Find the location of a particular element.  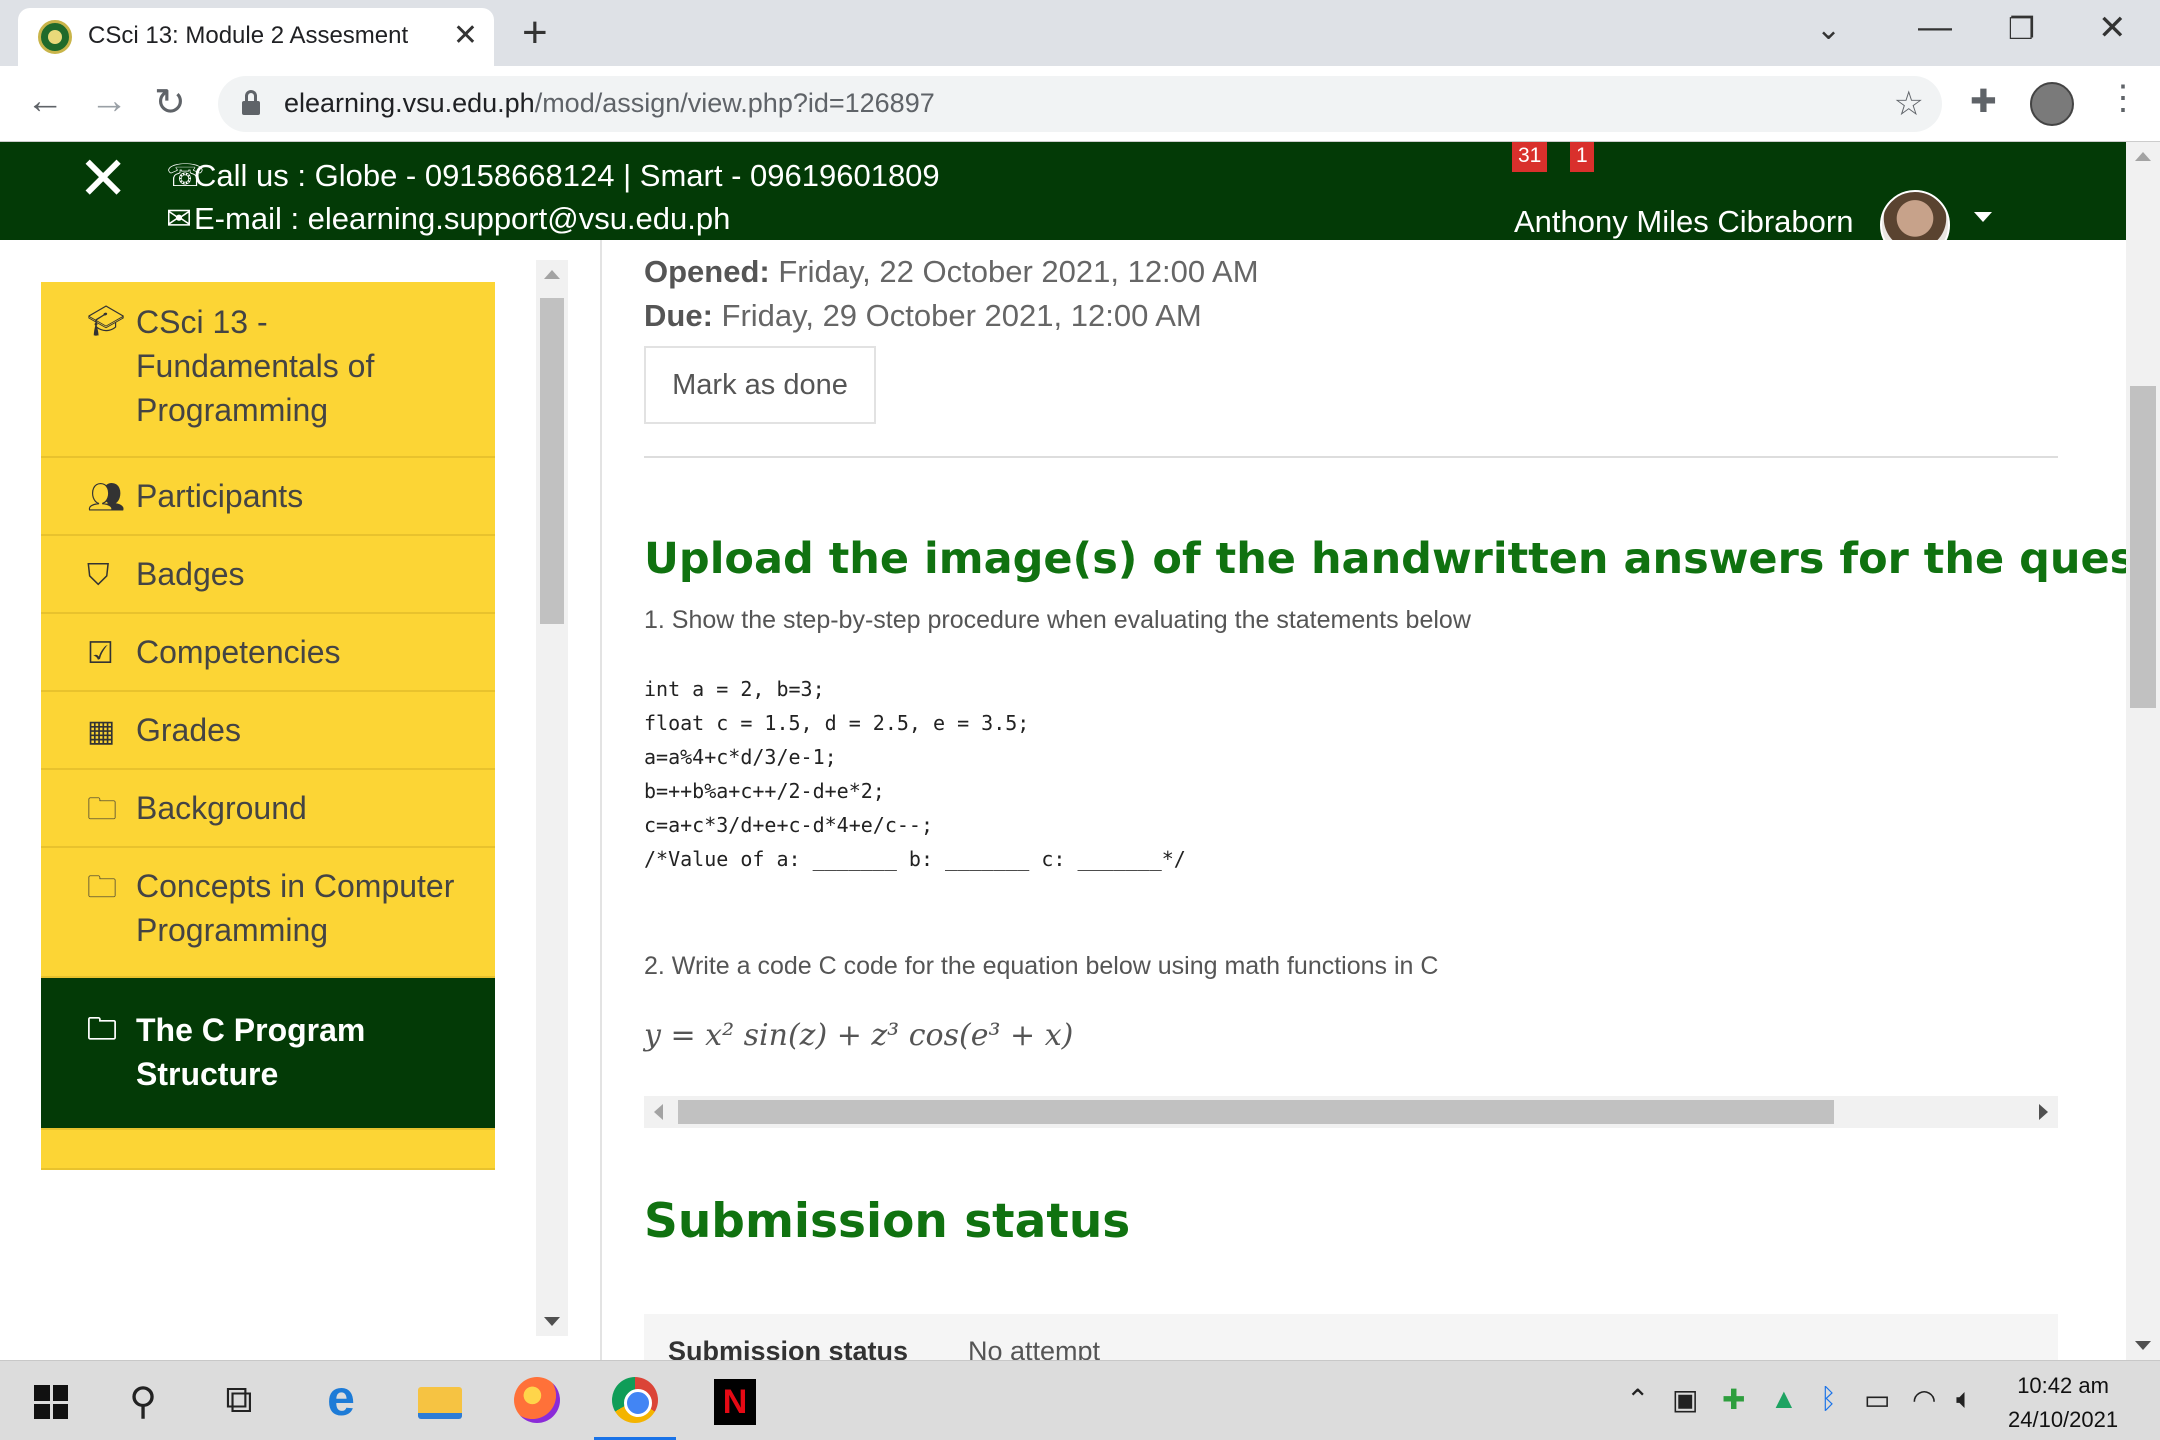

firefox-button is located at coordinates (537, 1400).